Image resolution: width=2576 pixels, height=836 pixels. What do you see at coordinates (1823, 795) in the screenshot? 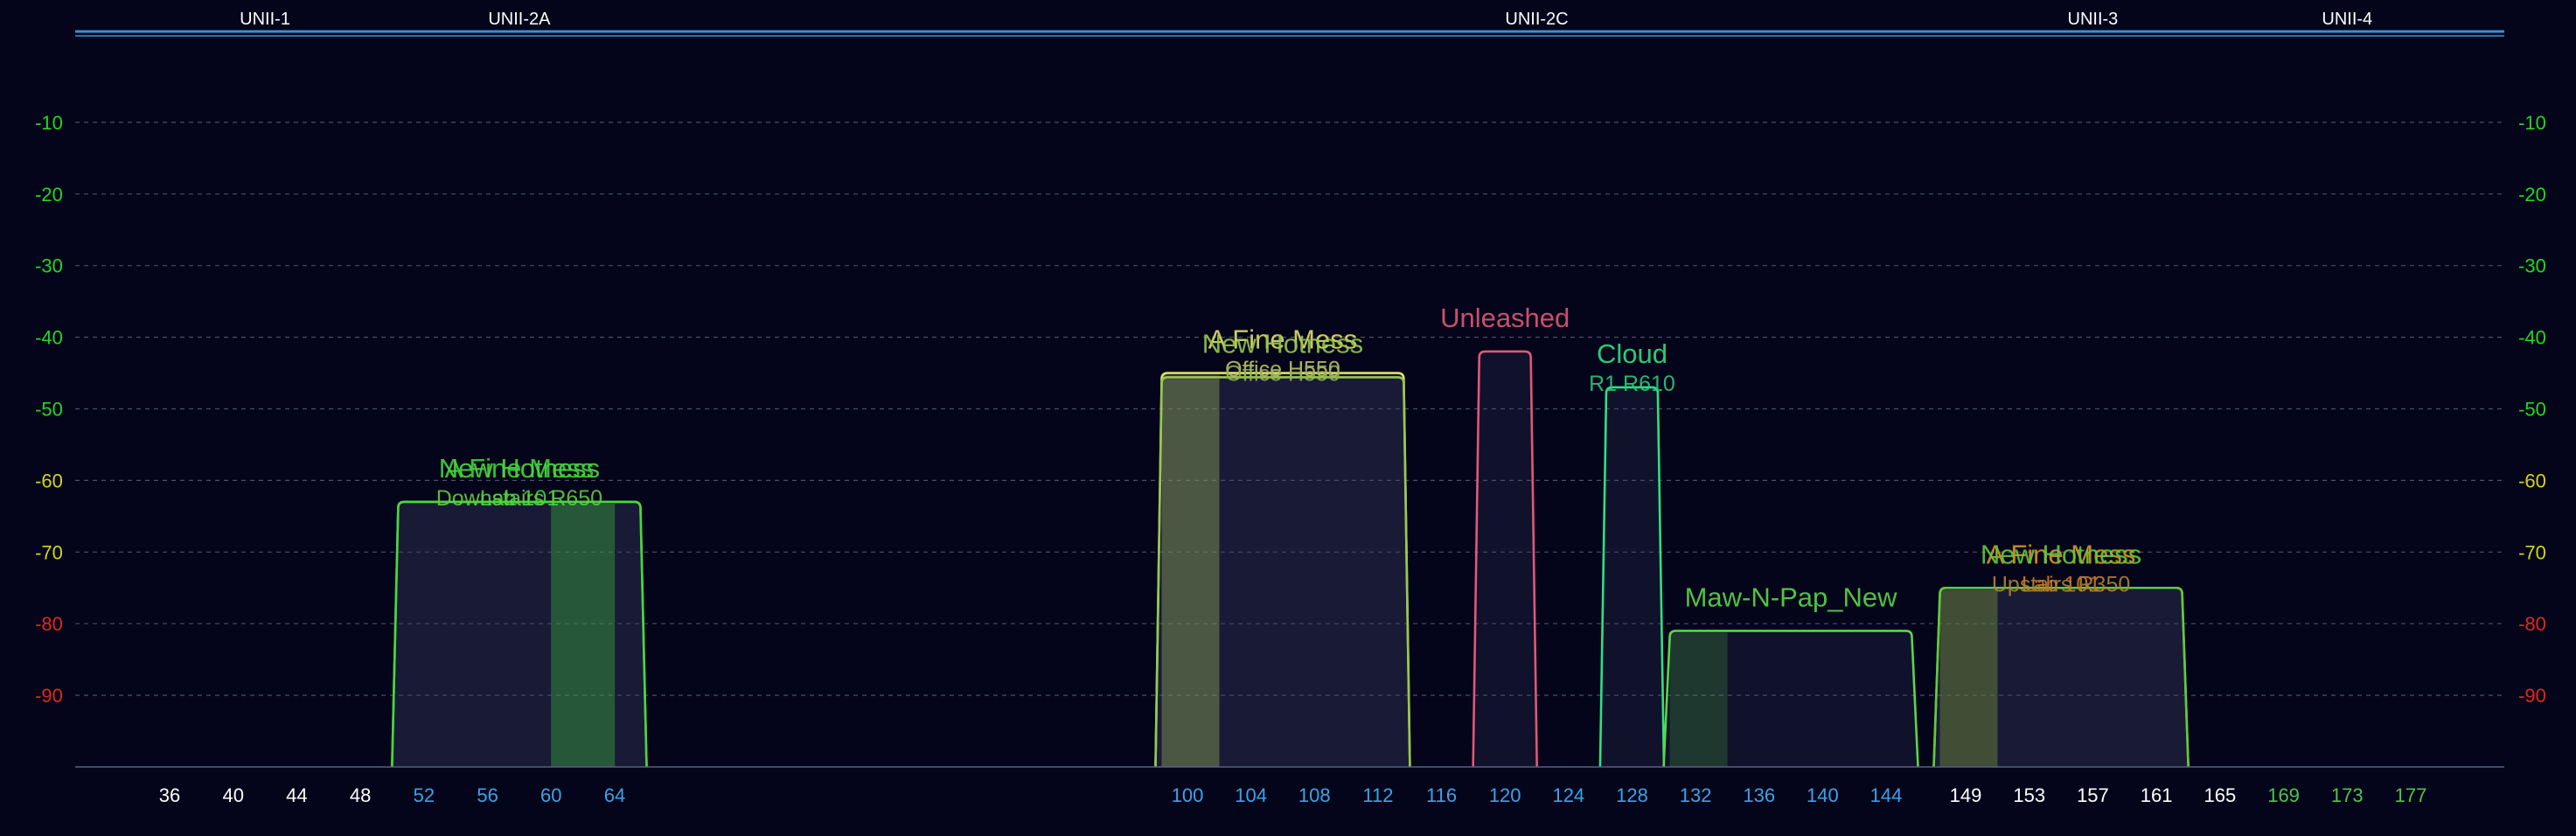
I see `x-tick-label: 140` at bounding box center [1823, 795].